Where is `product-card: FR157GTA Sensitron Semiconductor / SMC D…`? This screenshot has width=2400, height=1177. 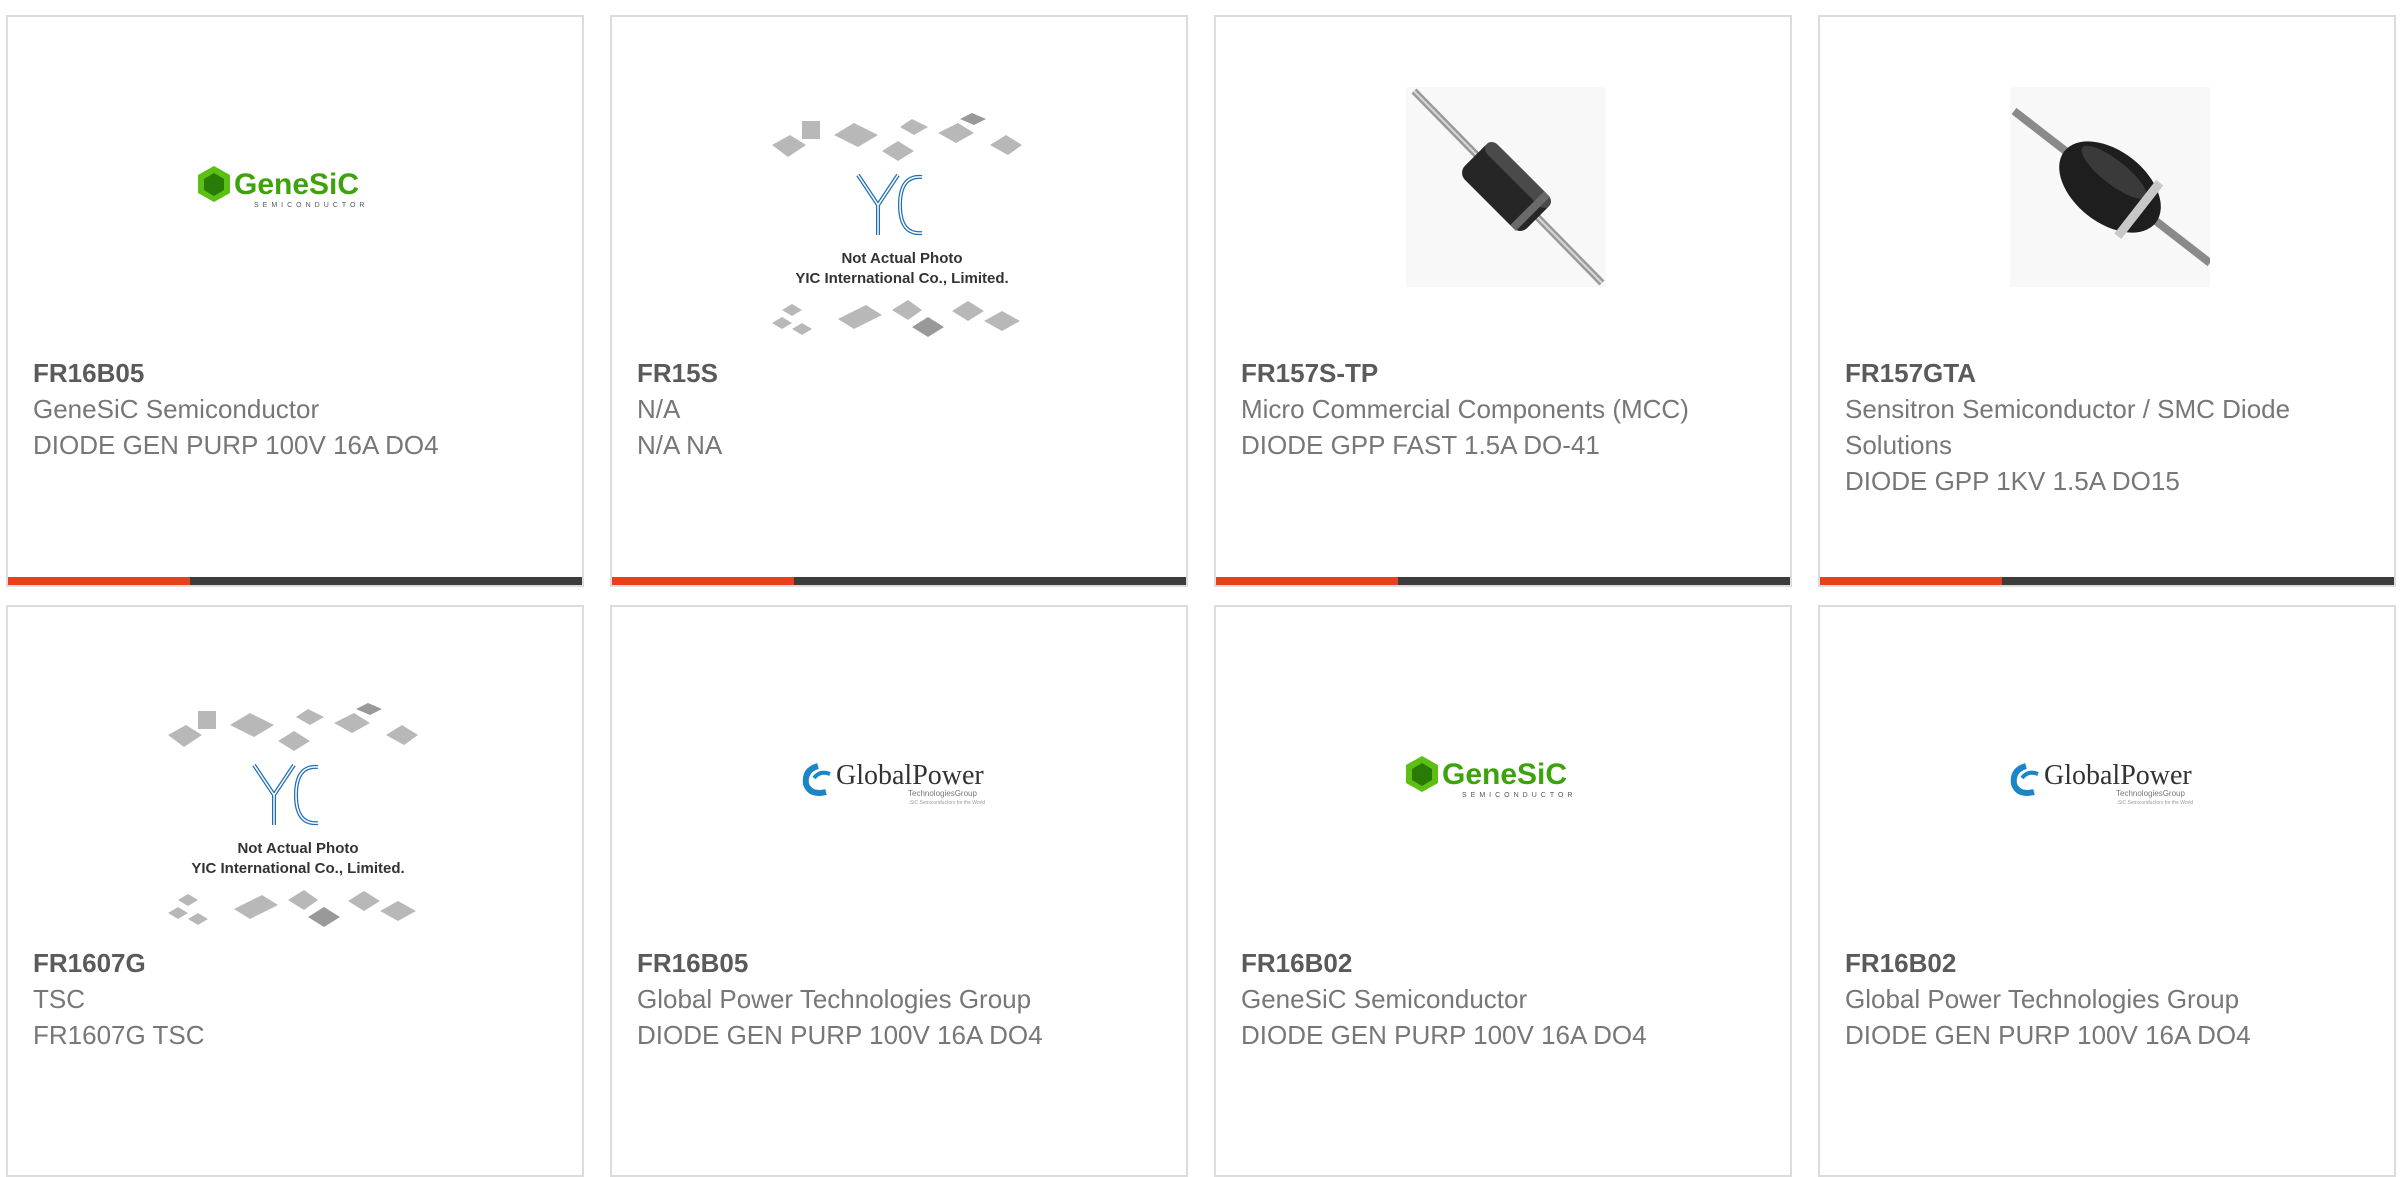 product-card: FR157GTA Sensitron Semiconductor / SMC D… is located at coordinates (2107, 301).